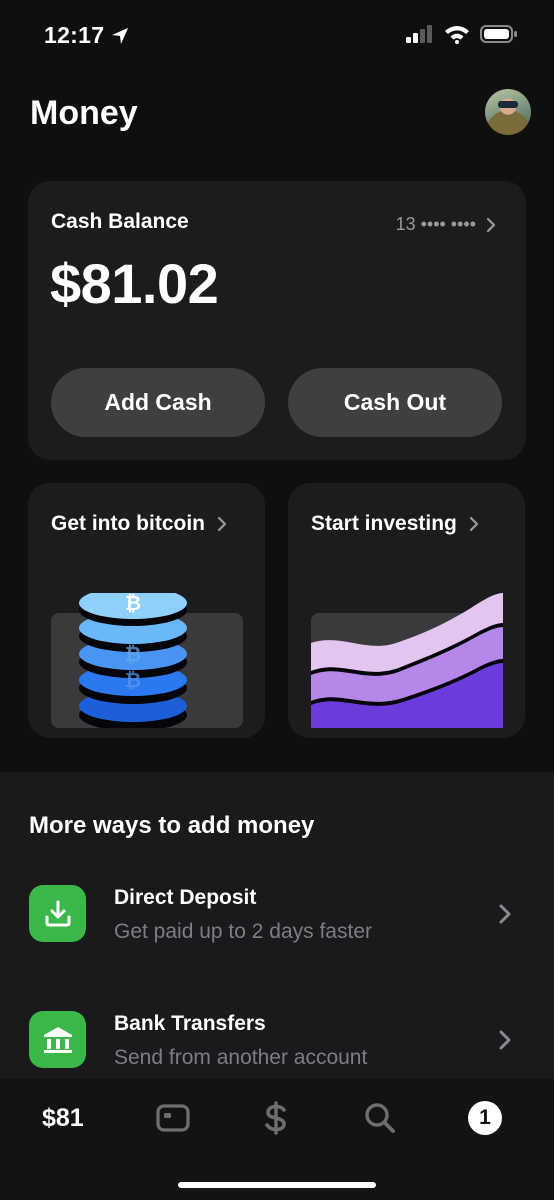 This screenshot has height=1200, width=554. I want to click on account-number: 13 •••• ••••, so click(435, 224).